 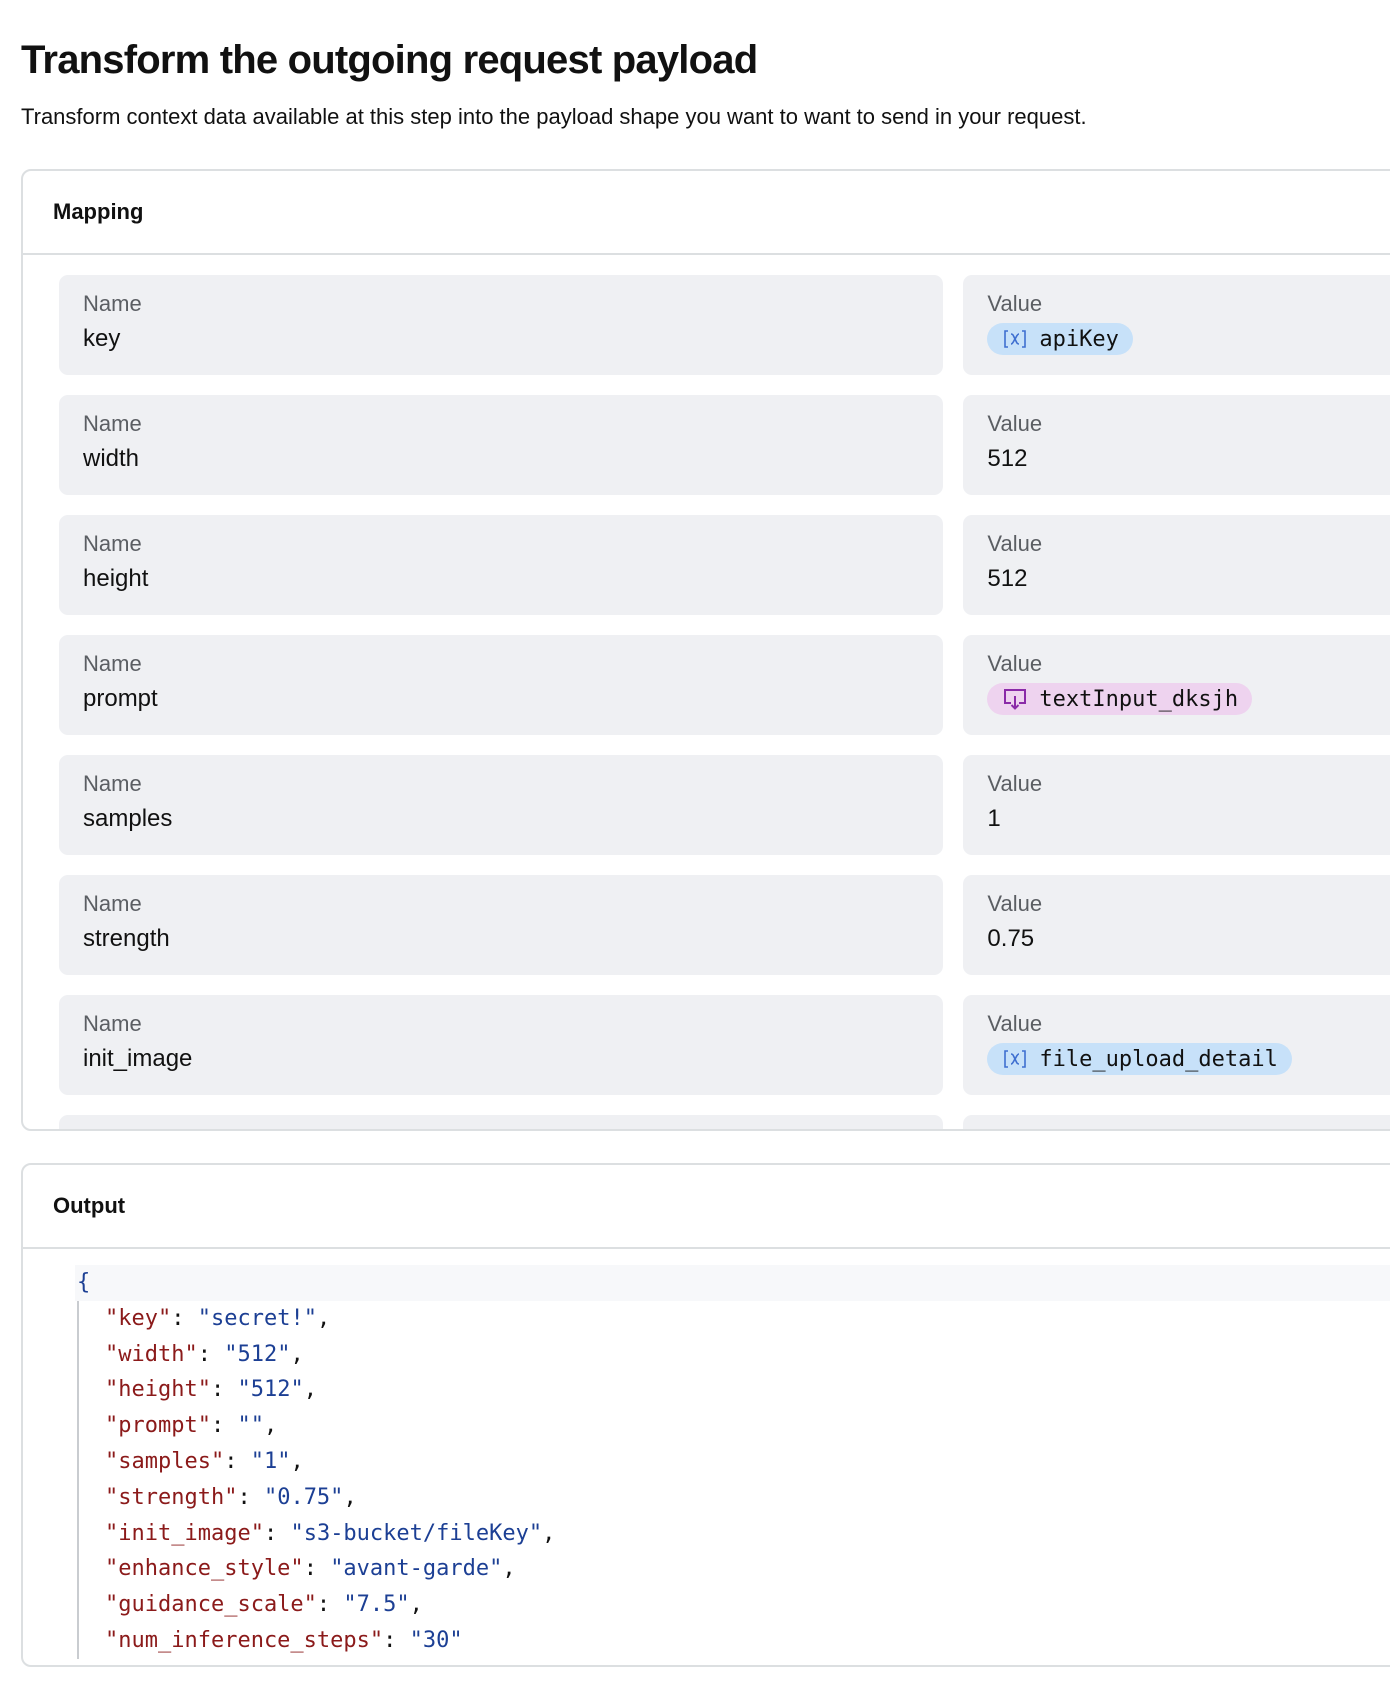 I want to click on value-chip-label: textInput_dksjh, so click(x=1139, y=699).